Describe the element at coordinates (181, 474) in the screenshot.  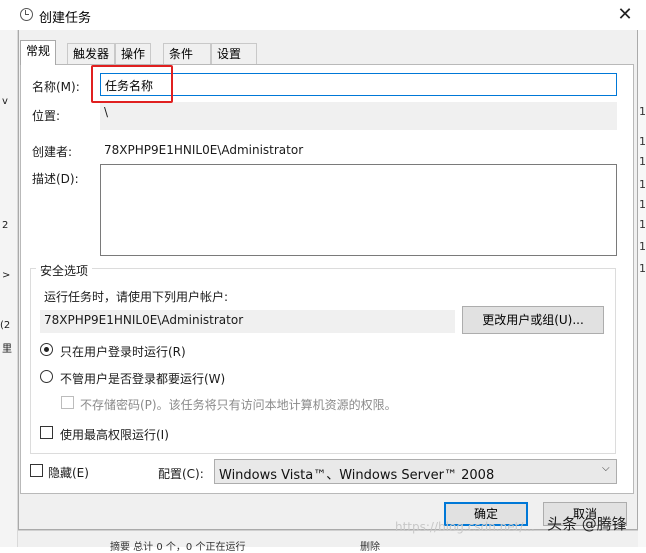
I see `configure-label: 配置(C):` at that location.